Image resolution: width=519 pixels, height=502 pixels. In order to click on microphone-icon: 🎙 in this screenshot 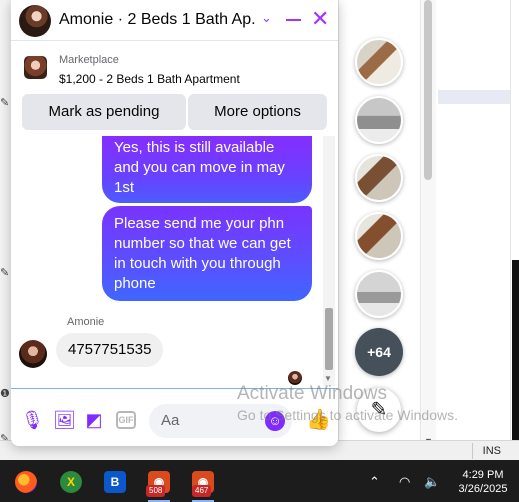, I will do `click(32, 420)`.